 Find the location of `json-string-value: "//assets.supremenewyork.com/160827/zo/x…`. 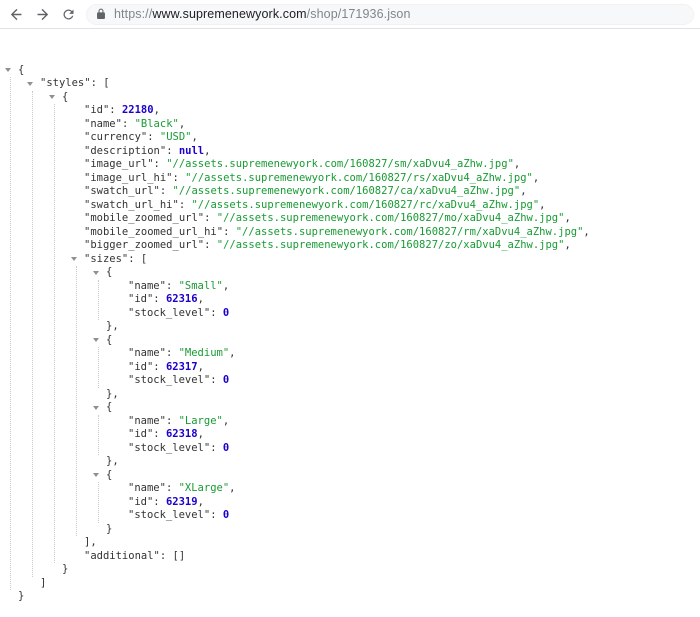

json-string-value: "//assets.supremenewyork.com/160827/zo/x… is located at coordinates (390, 245).